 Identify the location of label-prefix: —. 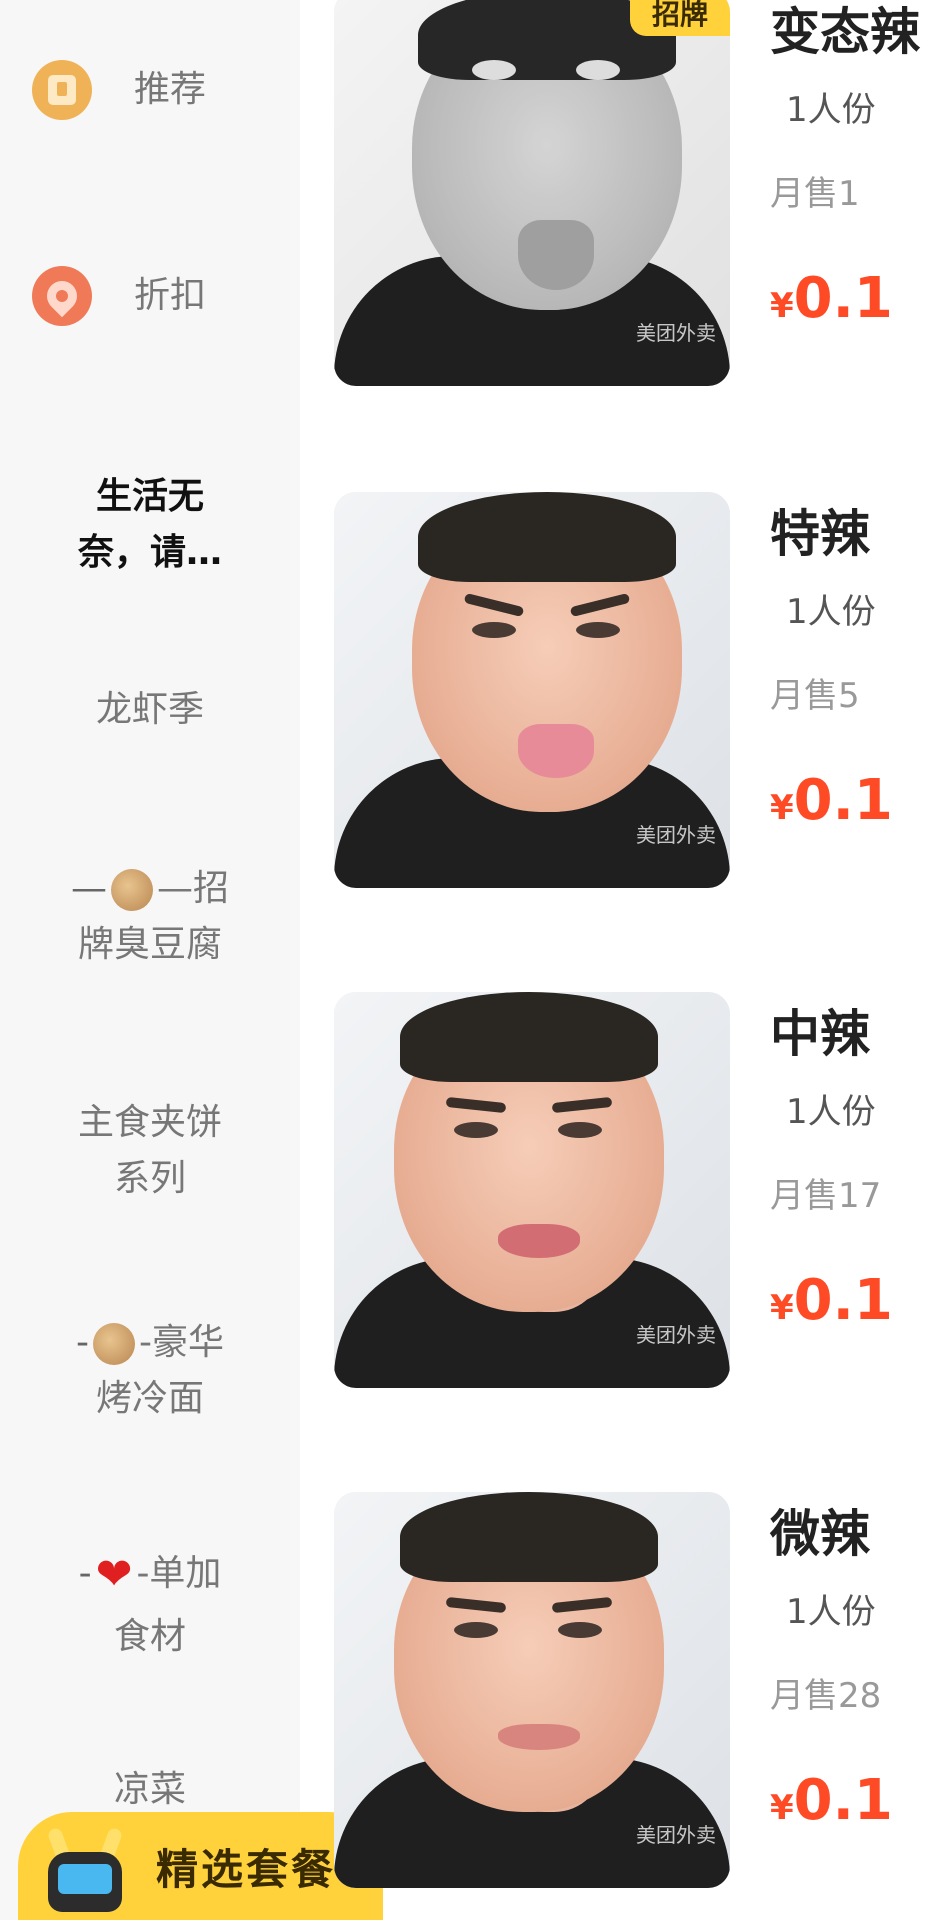
(88, 889).